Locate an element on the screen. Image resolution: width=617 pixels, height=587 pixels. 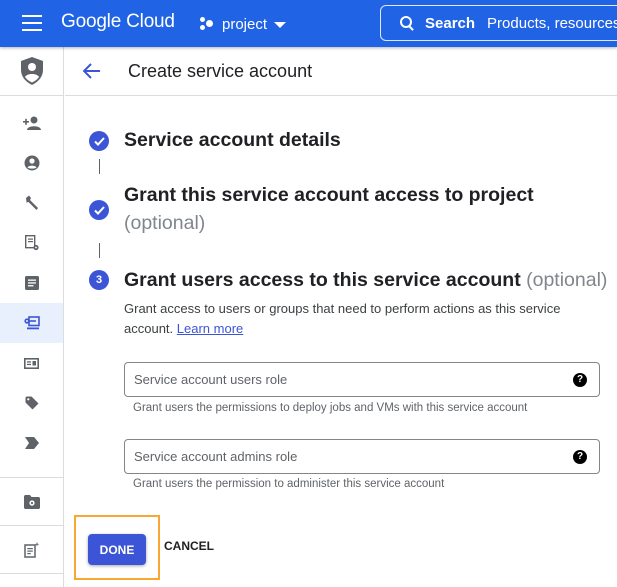
step-title-text: Service account details is located at coordinates (232, 140).